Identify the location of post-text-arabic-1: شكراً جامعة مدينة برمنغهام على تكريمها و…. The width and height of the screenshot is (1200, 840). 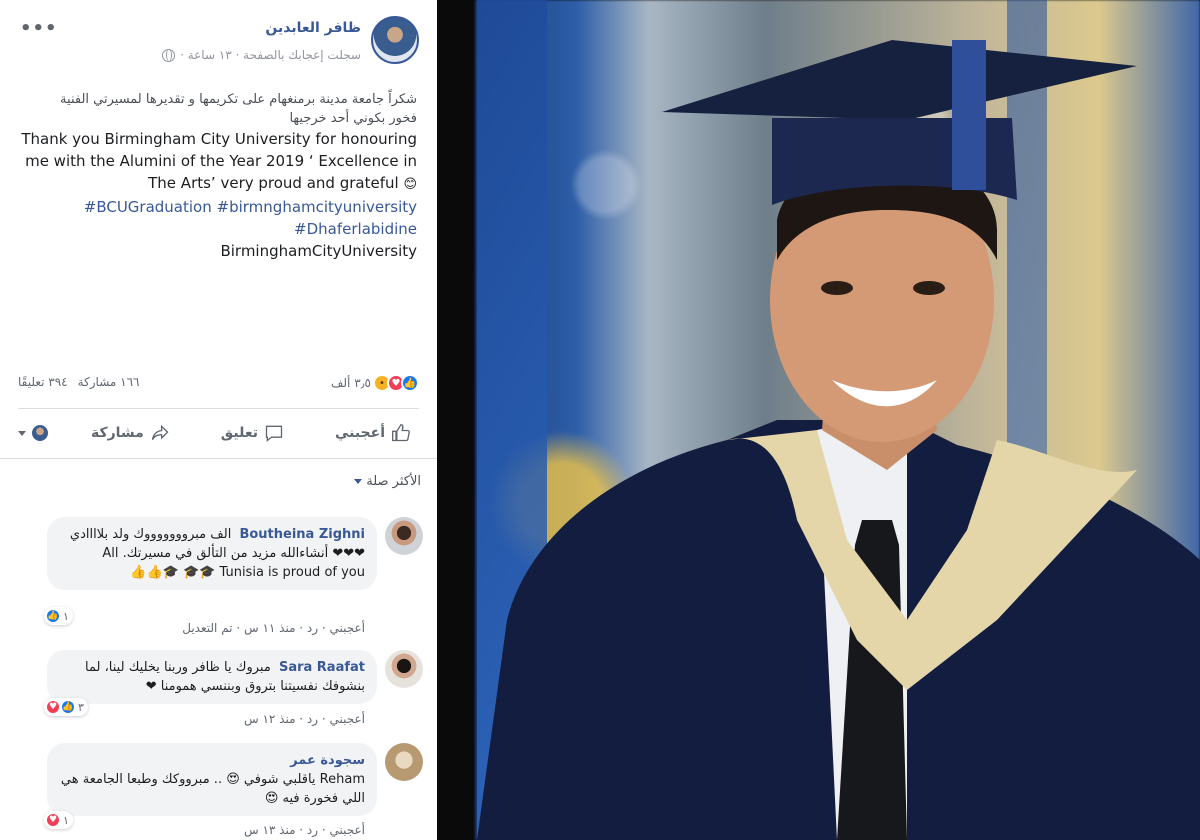
(238, 99).